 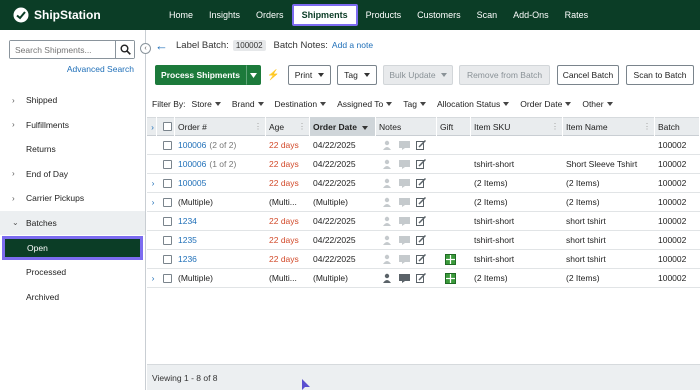 I want to click on internal-note-icon, so click(x=404, y=183).